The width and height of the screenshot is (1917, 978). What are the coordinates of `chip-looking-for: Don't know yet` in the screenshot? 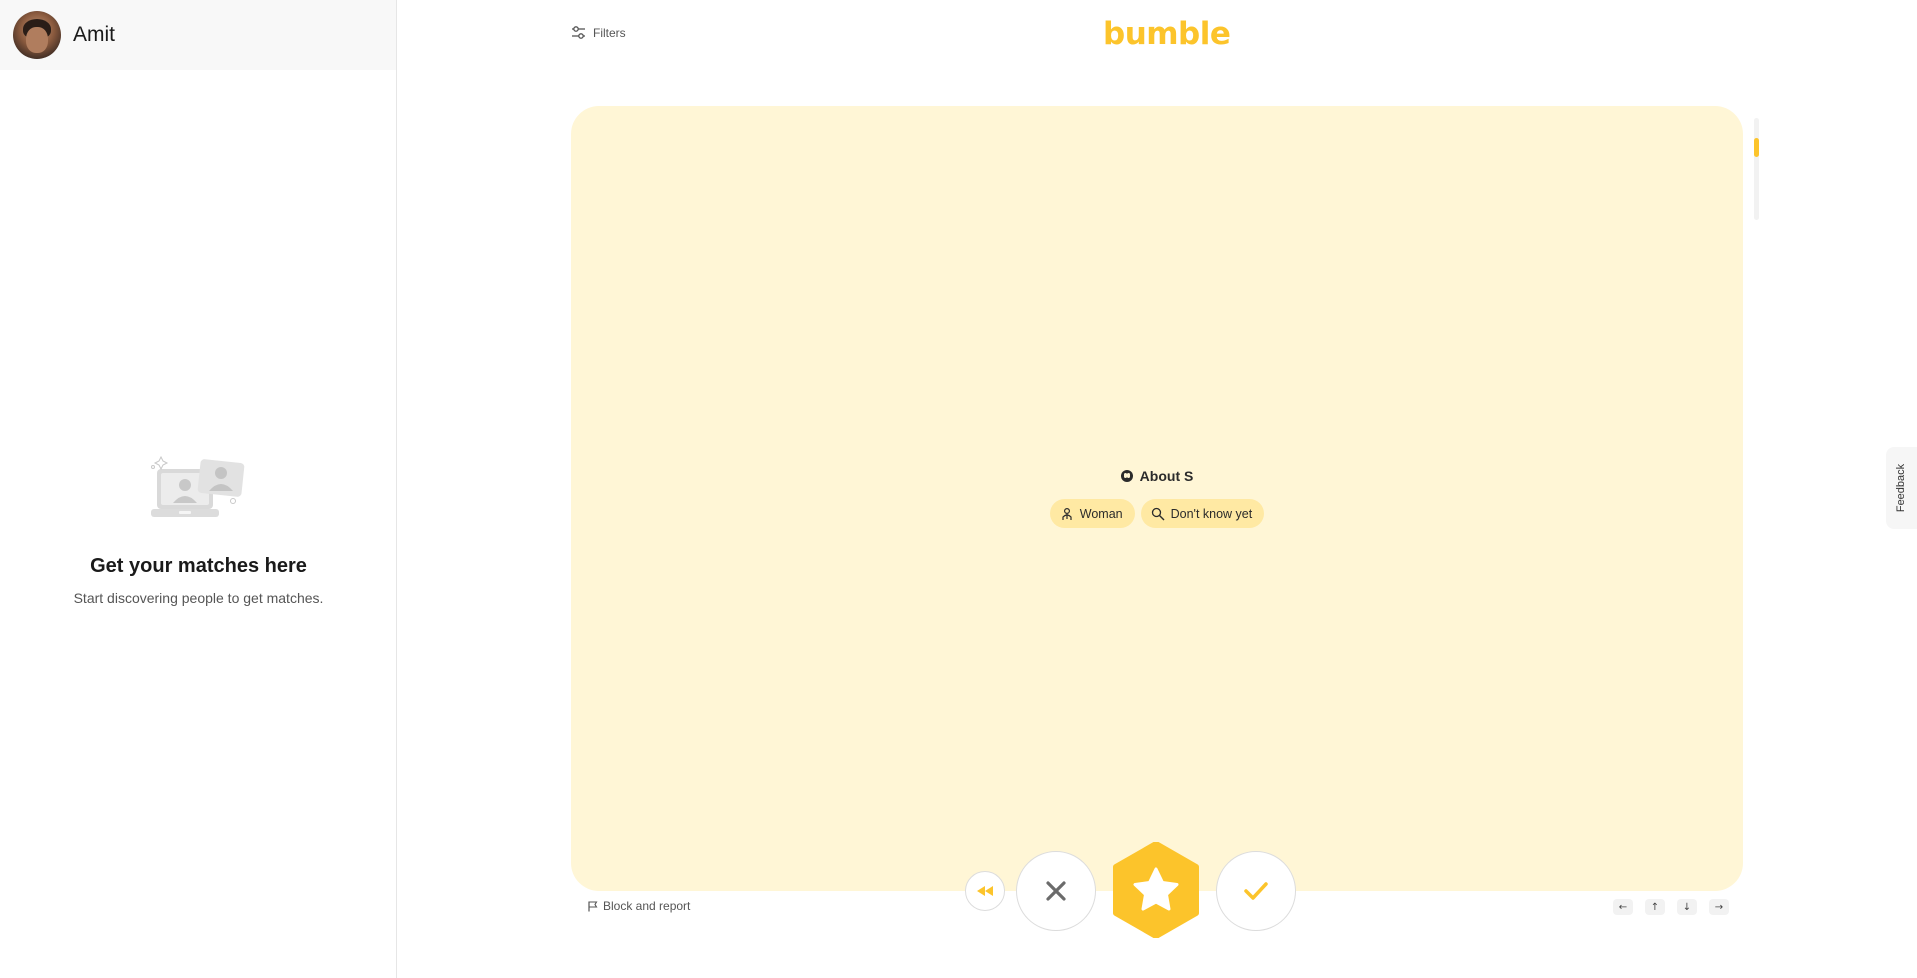 It's located at (1202, 513).